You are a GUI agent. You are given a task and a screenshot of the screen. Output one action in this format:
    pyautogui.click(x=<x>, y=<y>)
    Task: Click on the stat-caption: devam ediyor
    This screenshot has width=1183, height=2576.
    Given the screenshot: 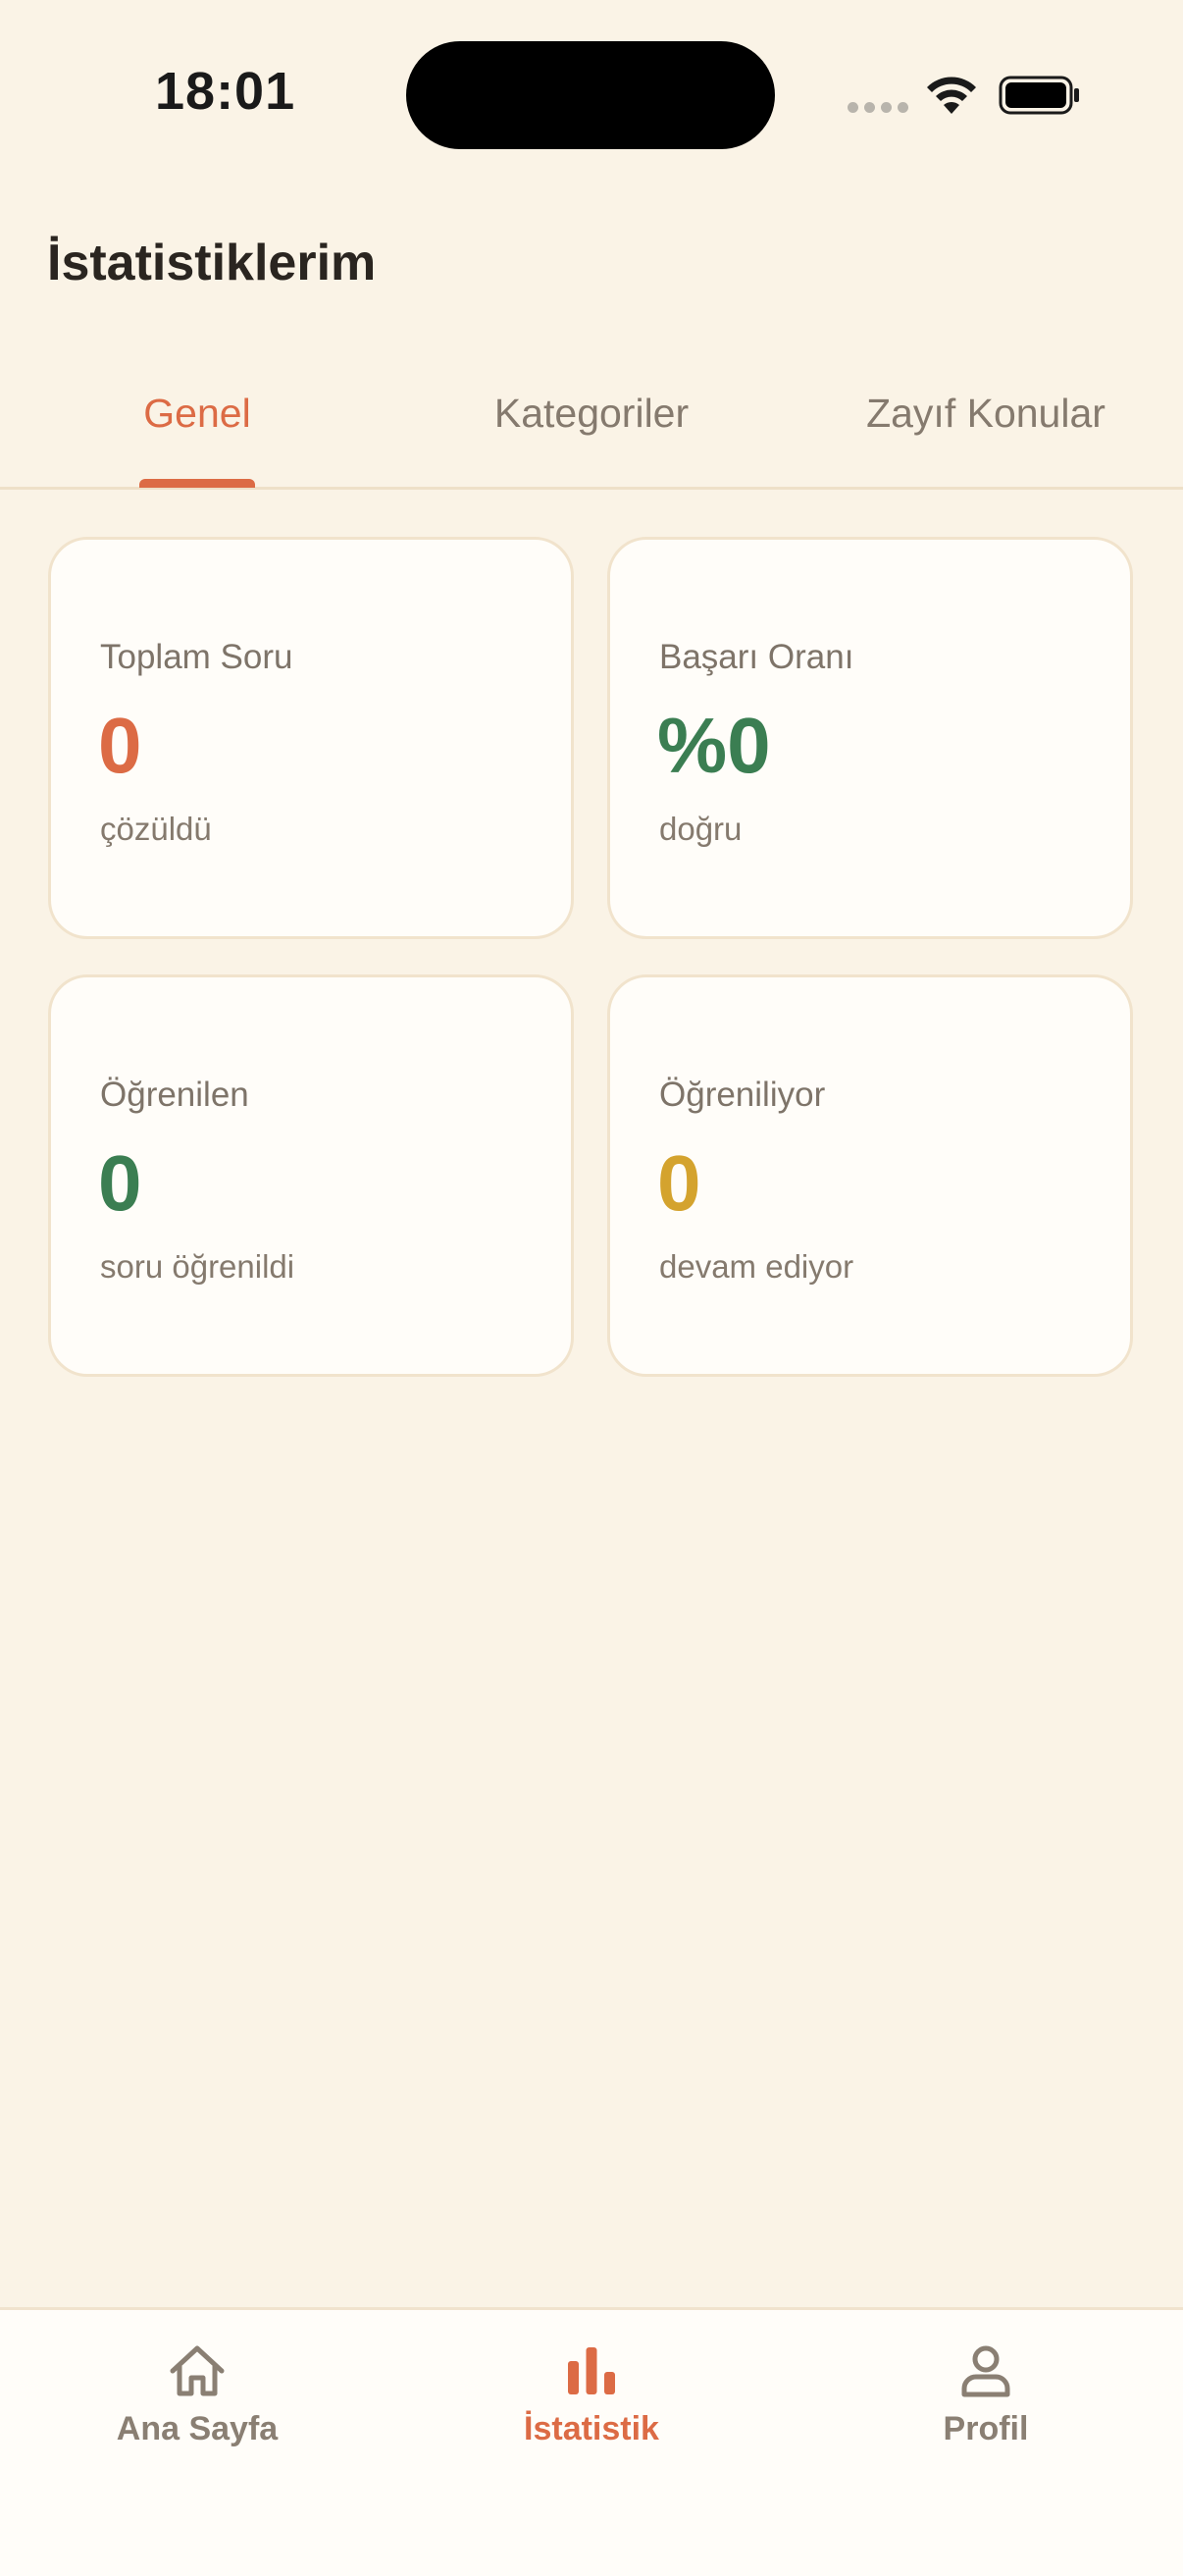 What is the action you would take?
    pyautogui.click(x=757, y=1266)
    